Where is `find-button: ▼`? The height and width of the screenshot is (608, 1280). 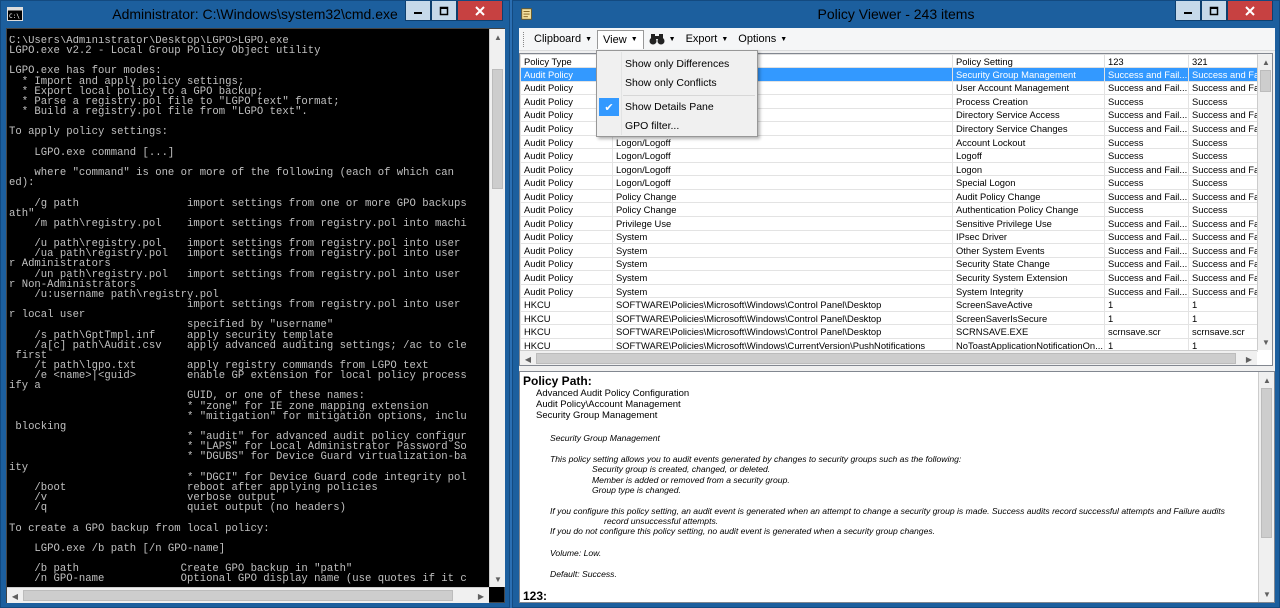 find-button: ▼ is located at coordinates (662, 39).